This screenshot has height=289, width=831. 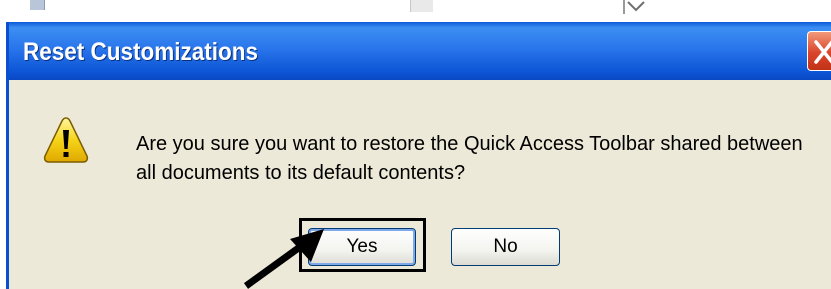 I want to click on warning-icon, so click(x=66, y=140).